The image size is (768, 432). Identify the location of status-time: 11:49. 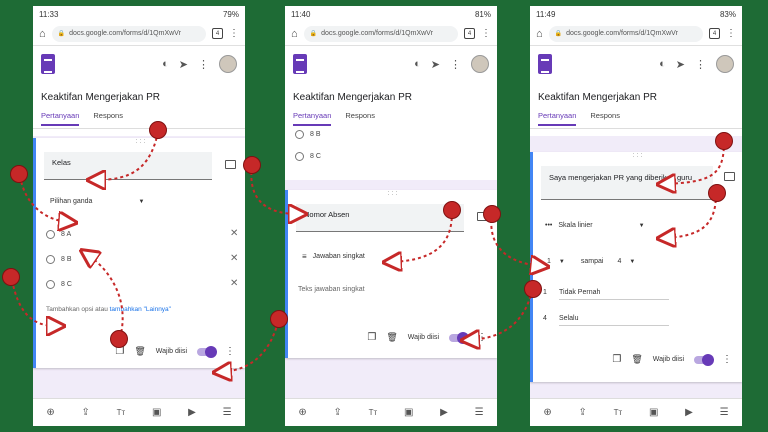
(546, 14).